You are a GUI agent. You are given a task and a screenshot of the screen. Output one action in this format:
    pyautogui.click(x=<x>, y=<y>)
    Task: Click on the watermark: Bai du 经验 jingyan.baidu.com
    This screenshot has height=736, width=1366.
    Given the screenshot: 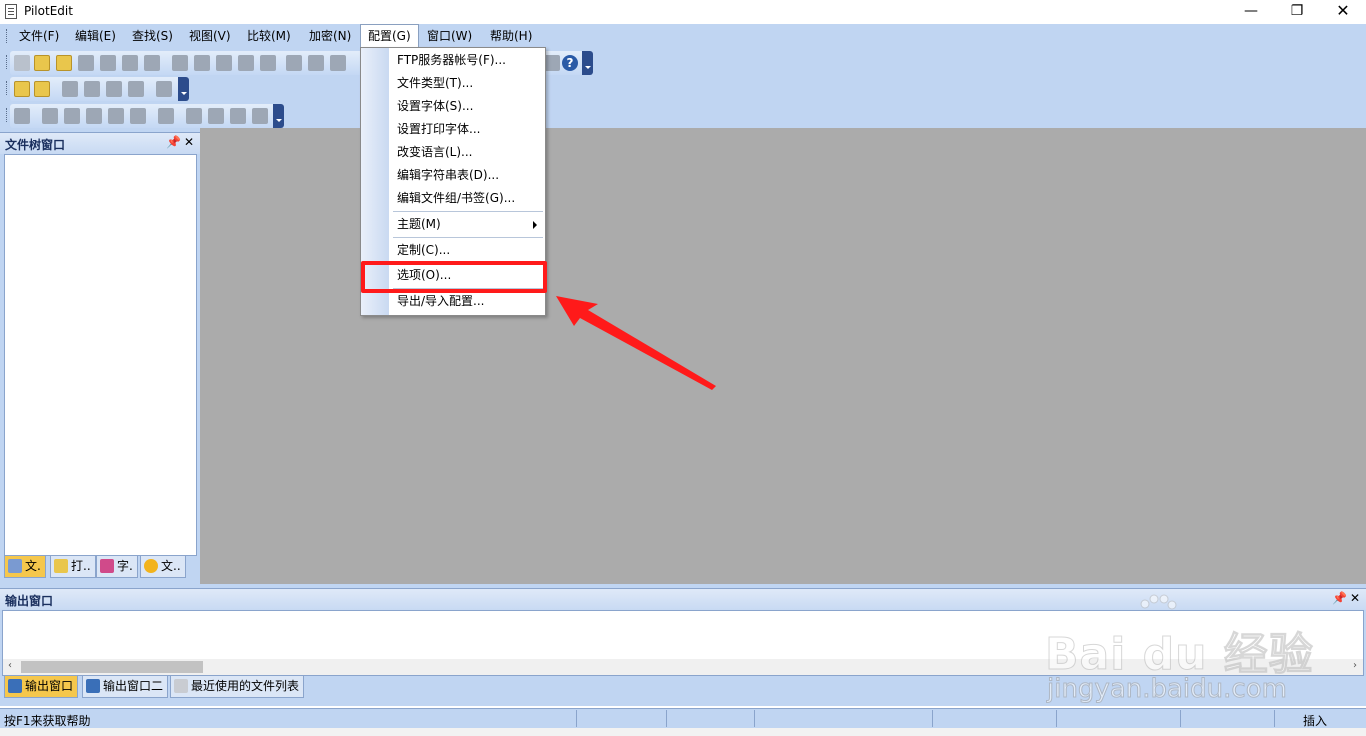 What is the action you would take?
    pyautogui.click(x=1200, y=649)
    